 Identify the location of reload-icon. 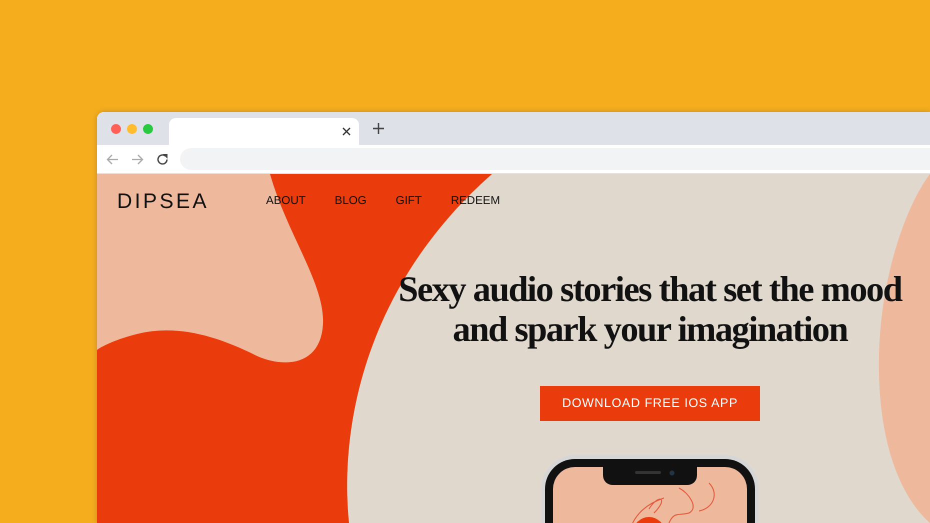
(162, 159).